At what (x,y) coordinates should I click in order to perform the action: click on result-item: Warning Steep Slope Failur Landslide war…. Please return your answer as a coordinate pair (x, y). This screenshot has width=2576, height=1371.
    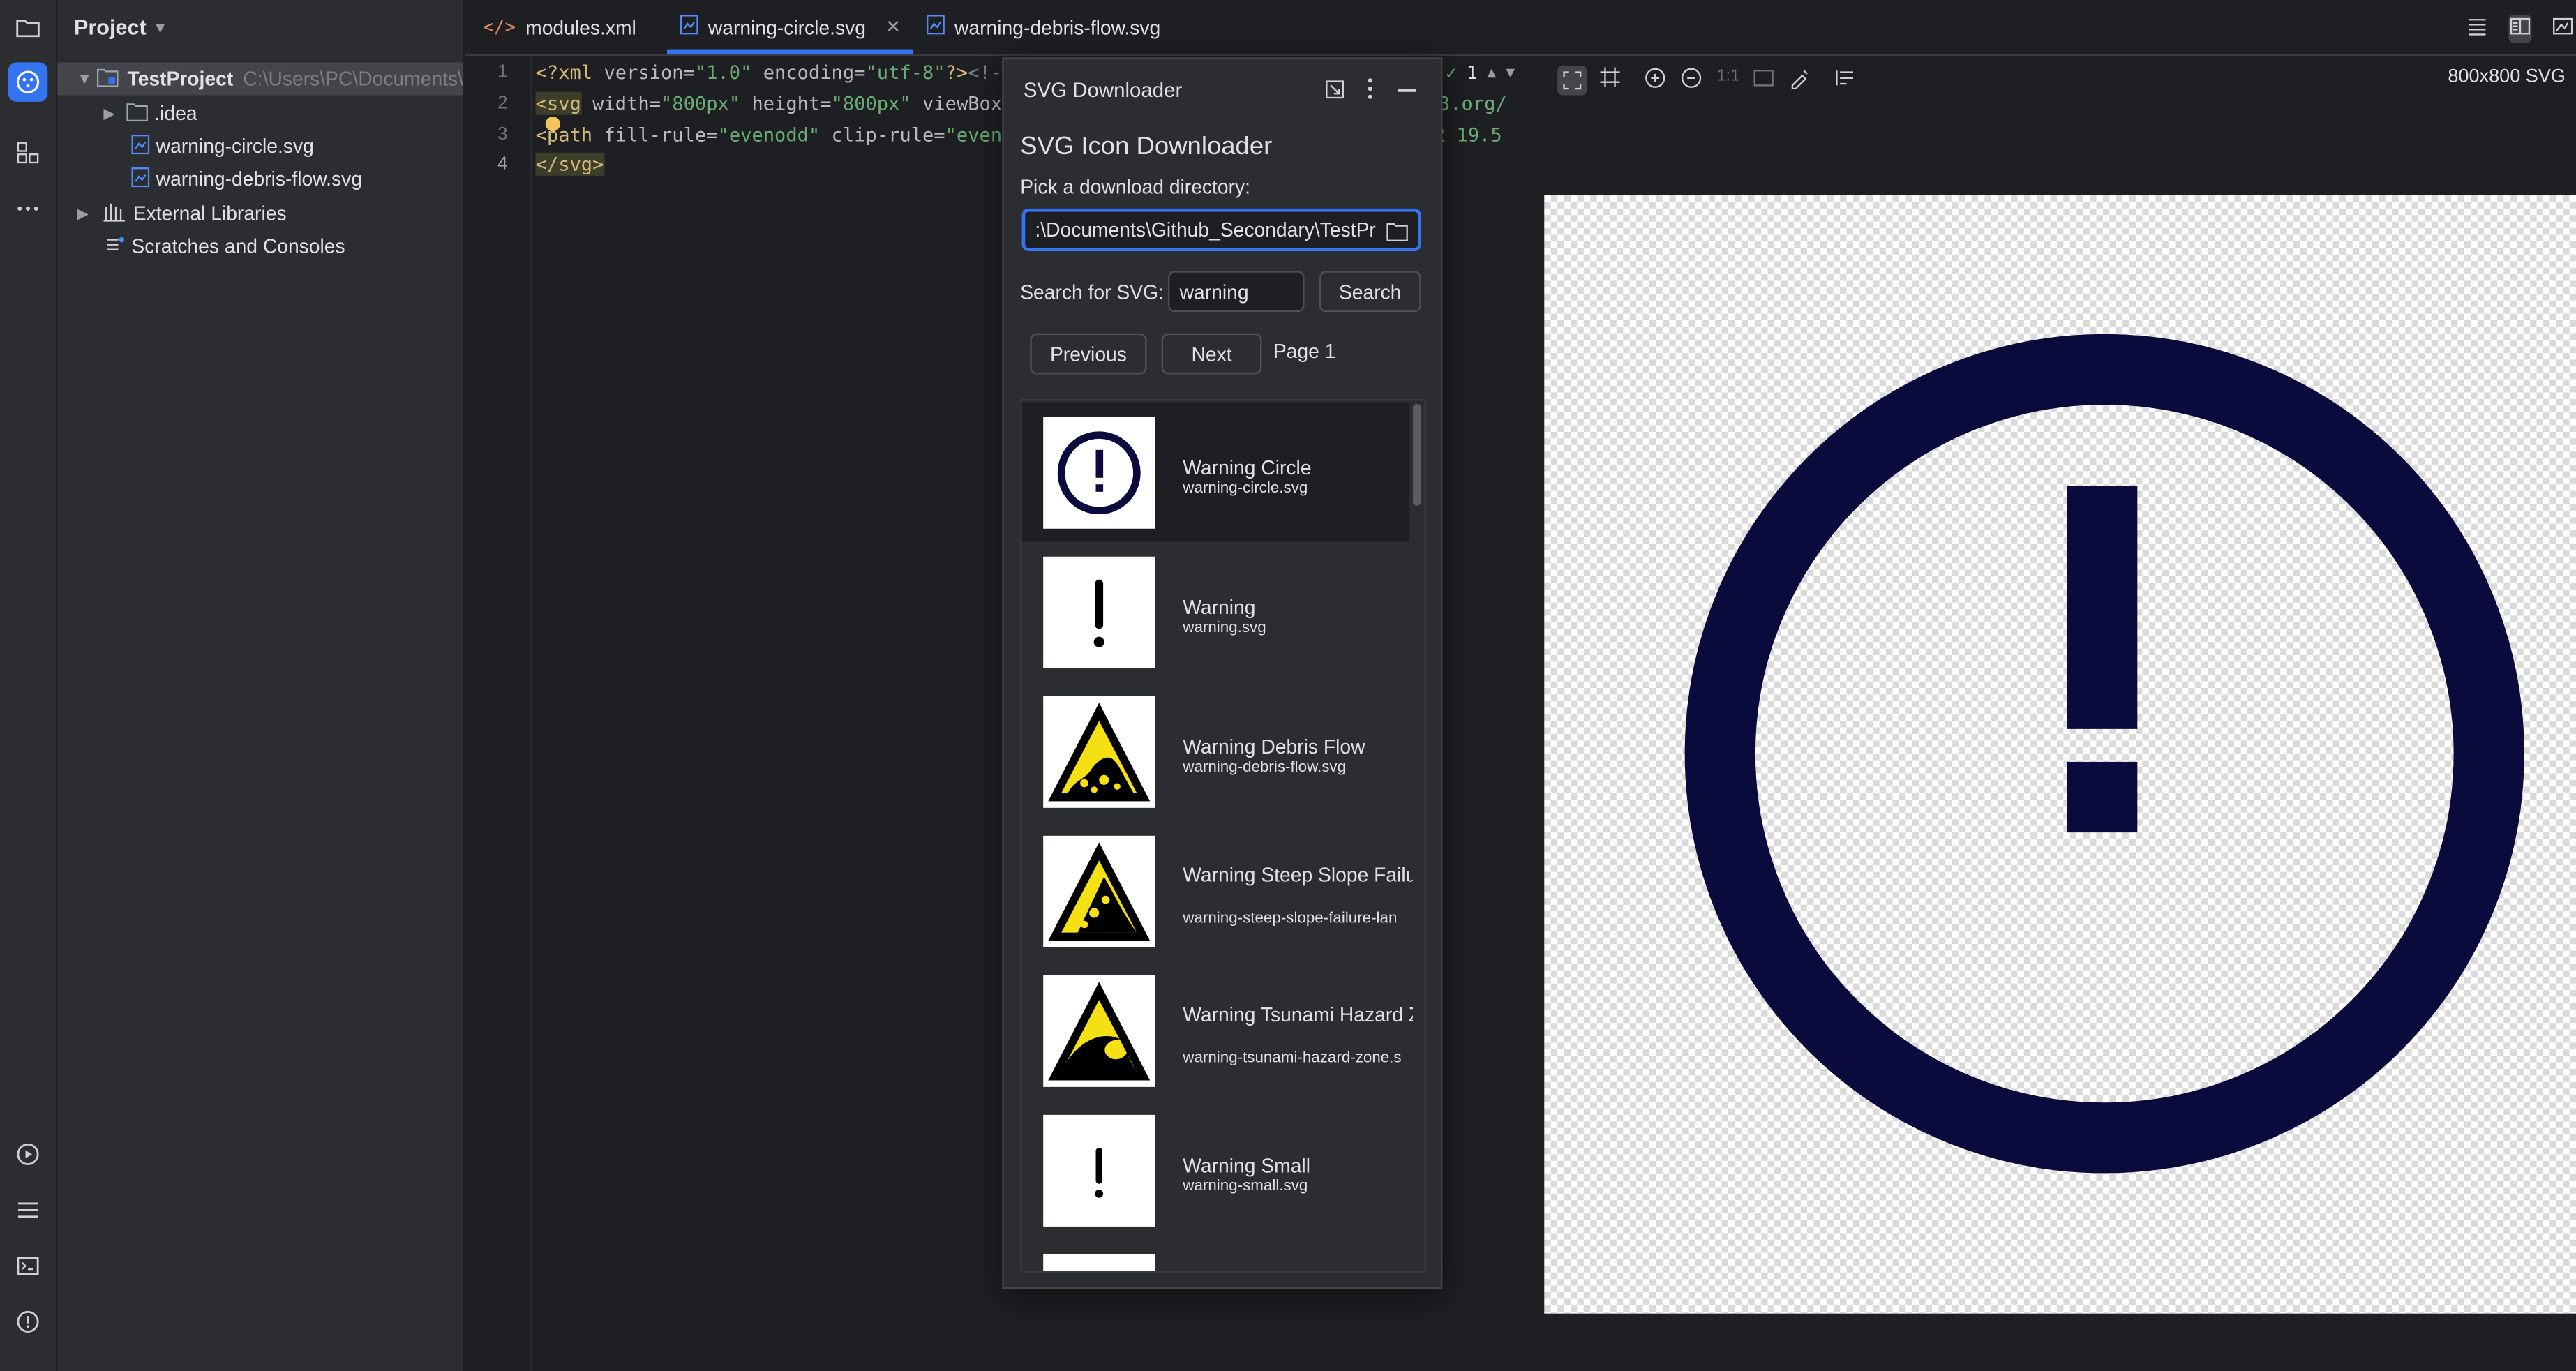
    Looking at the image, I should click on (1217, 891).